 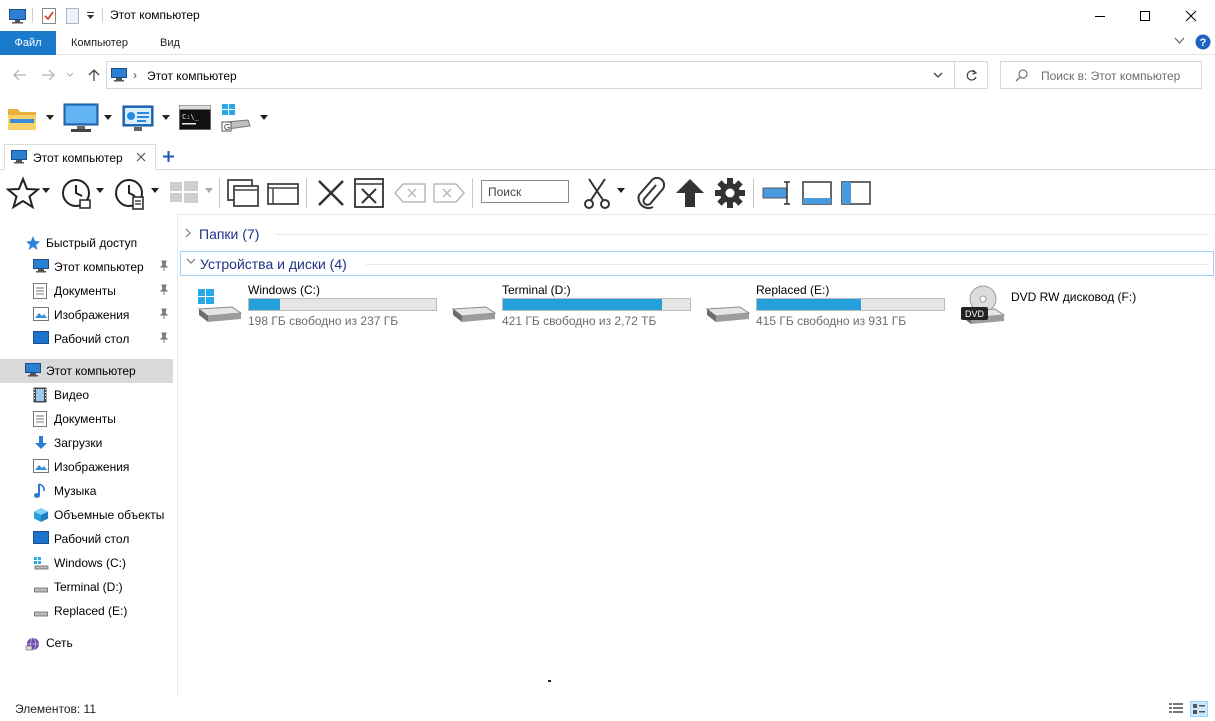 I want to click on sidebar-item-pictures: Изображения, so click(x=86, y=467).